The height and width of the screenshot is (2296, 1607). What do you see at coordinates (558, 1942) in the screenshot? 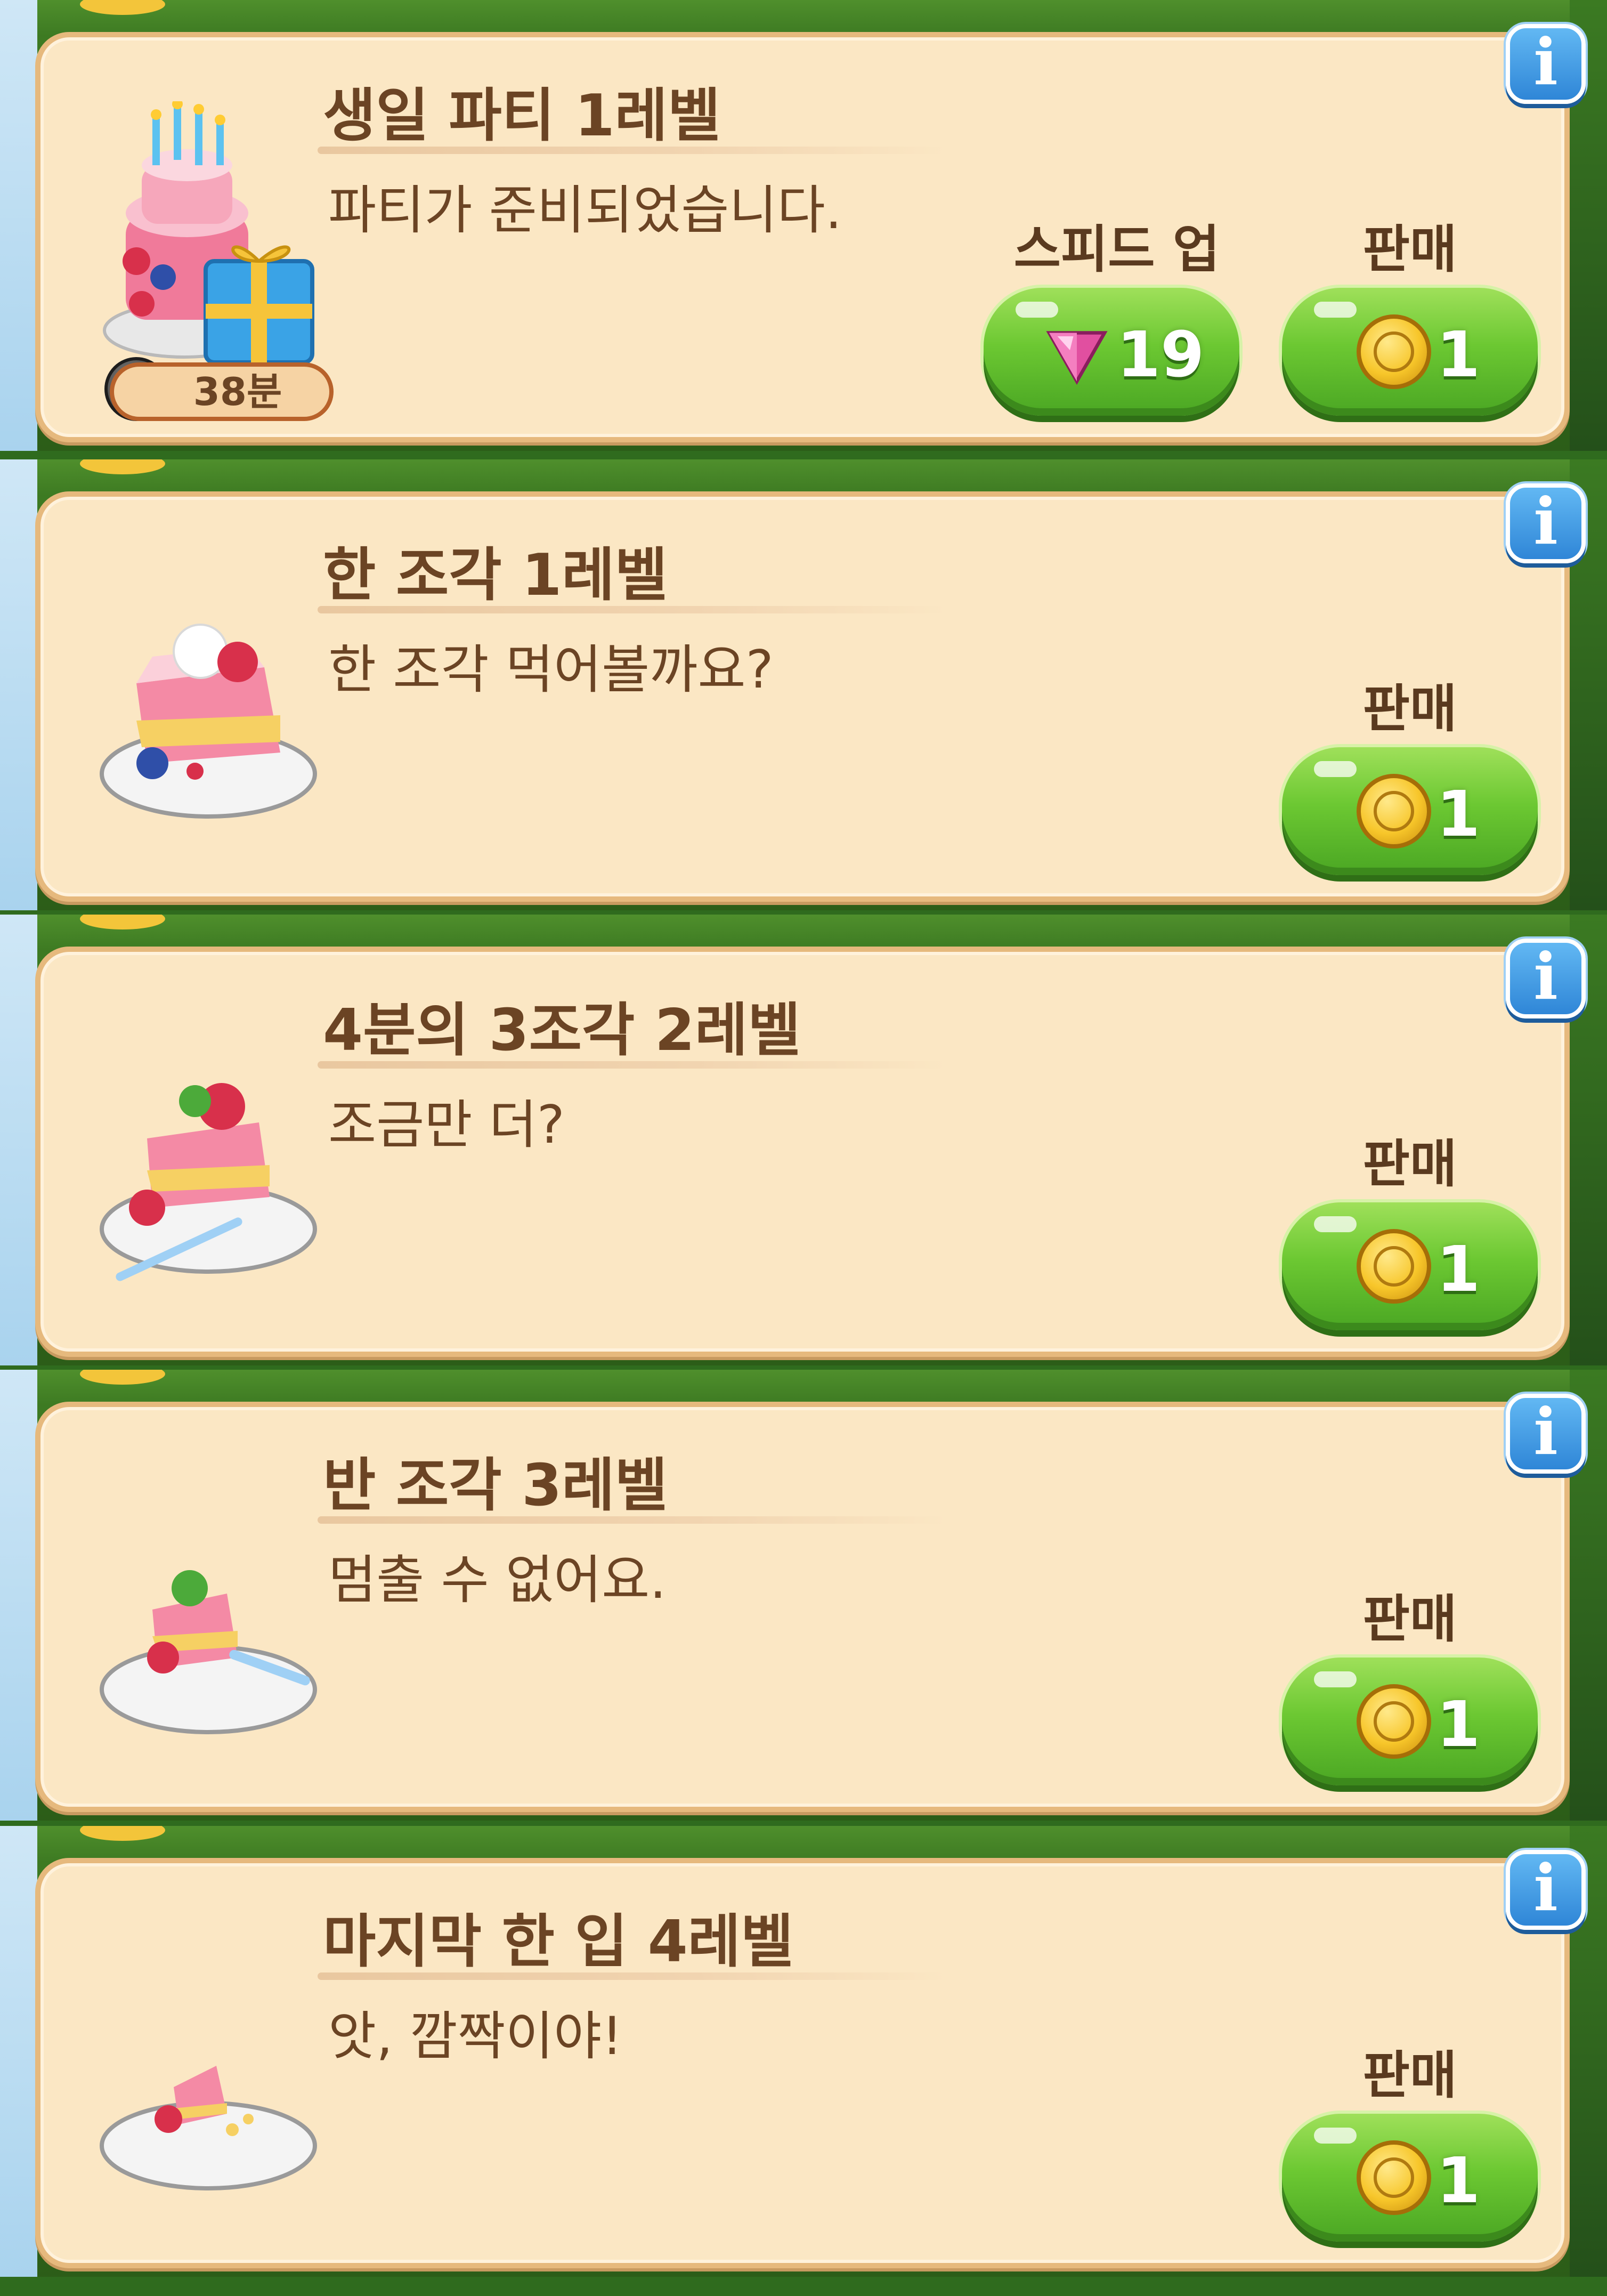
I see `item-title: 마지막 한 입 4레벨` at bounding box center [558, 1942].